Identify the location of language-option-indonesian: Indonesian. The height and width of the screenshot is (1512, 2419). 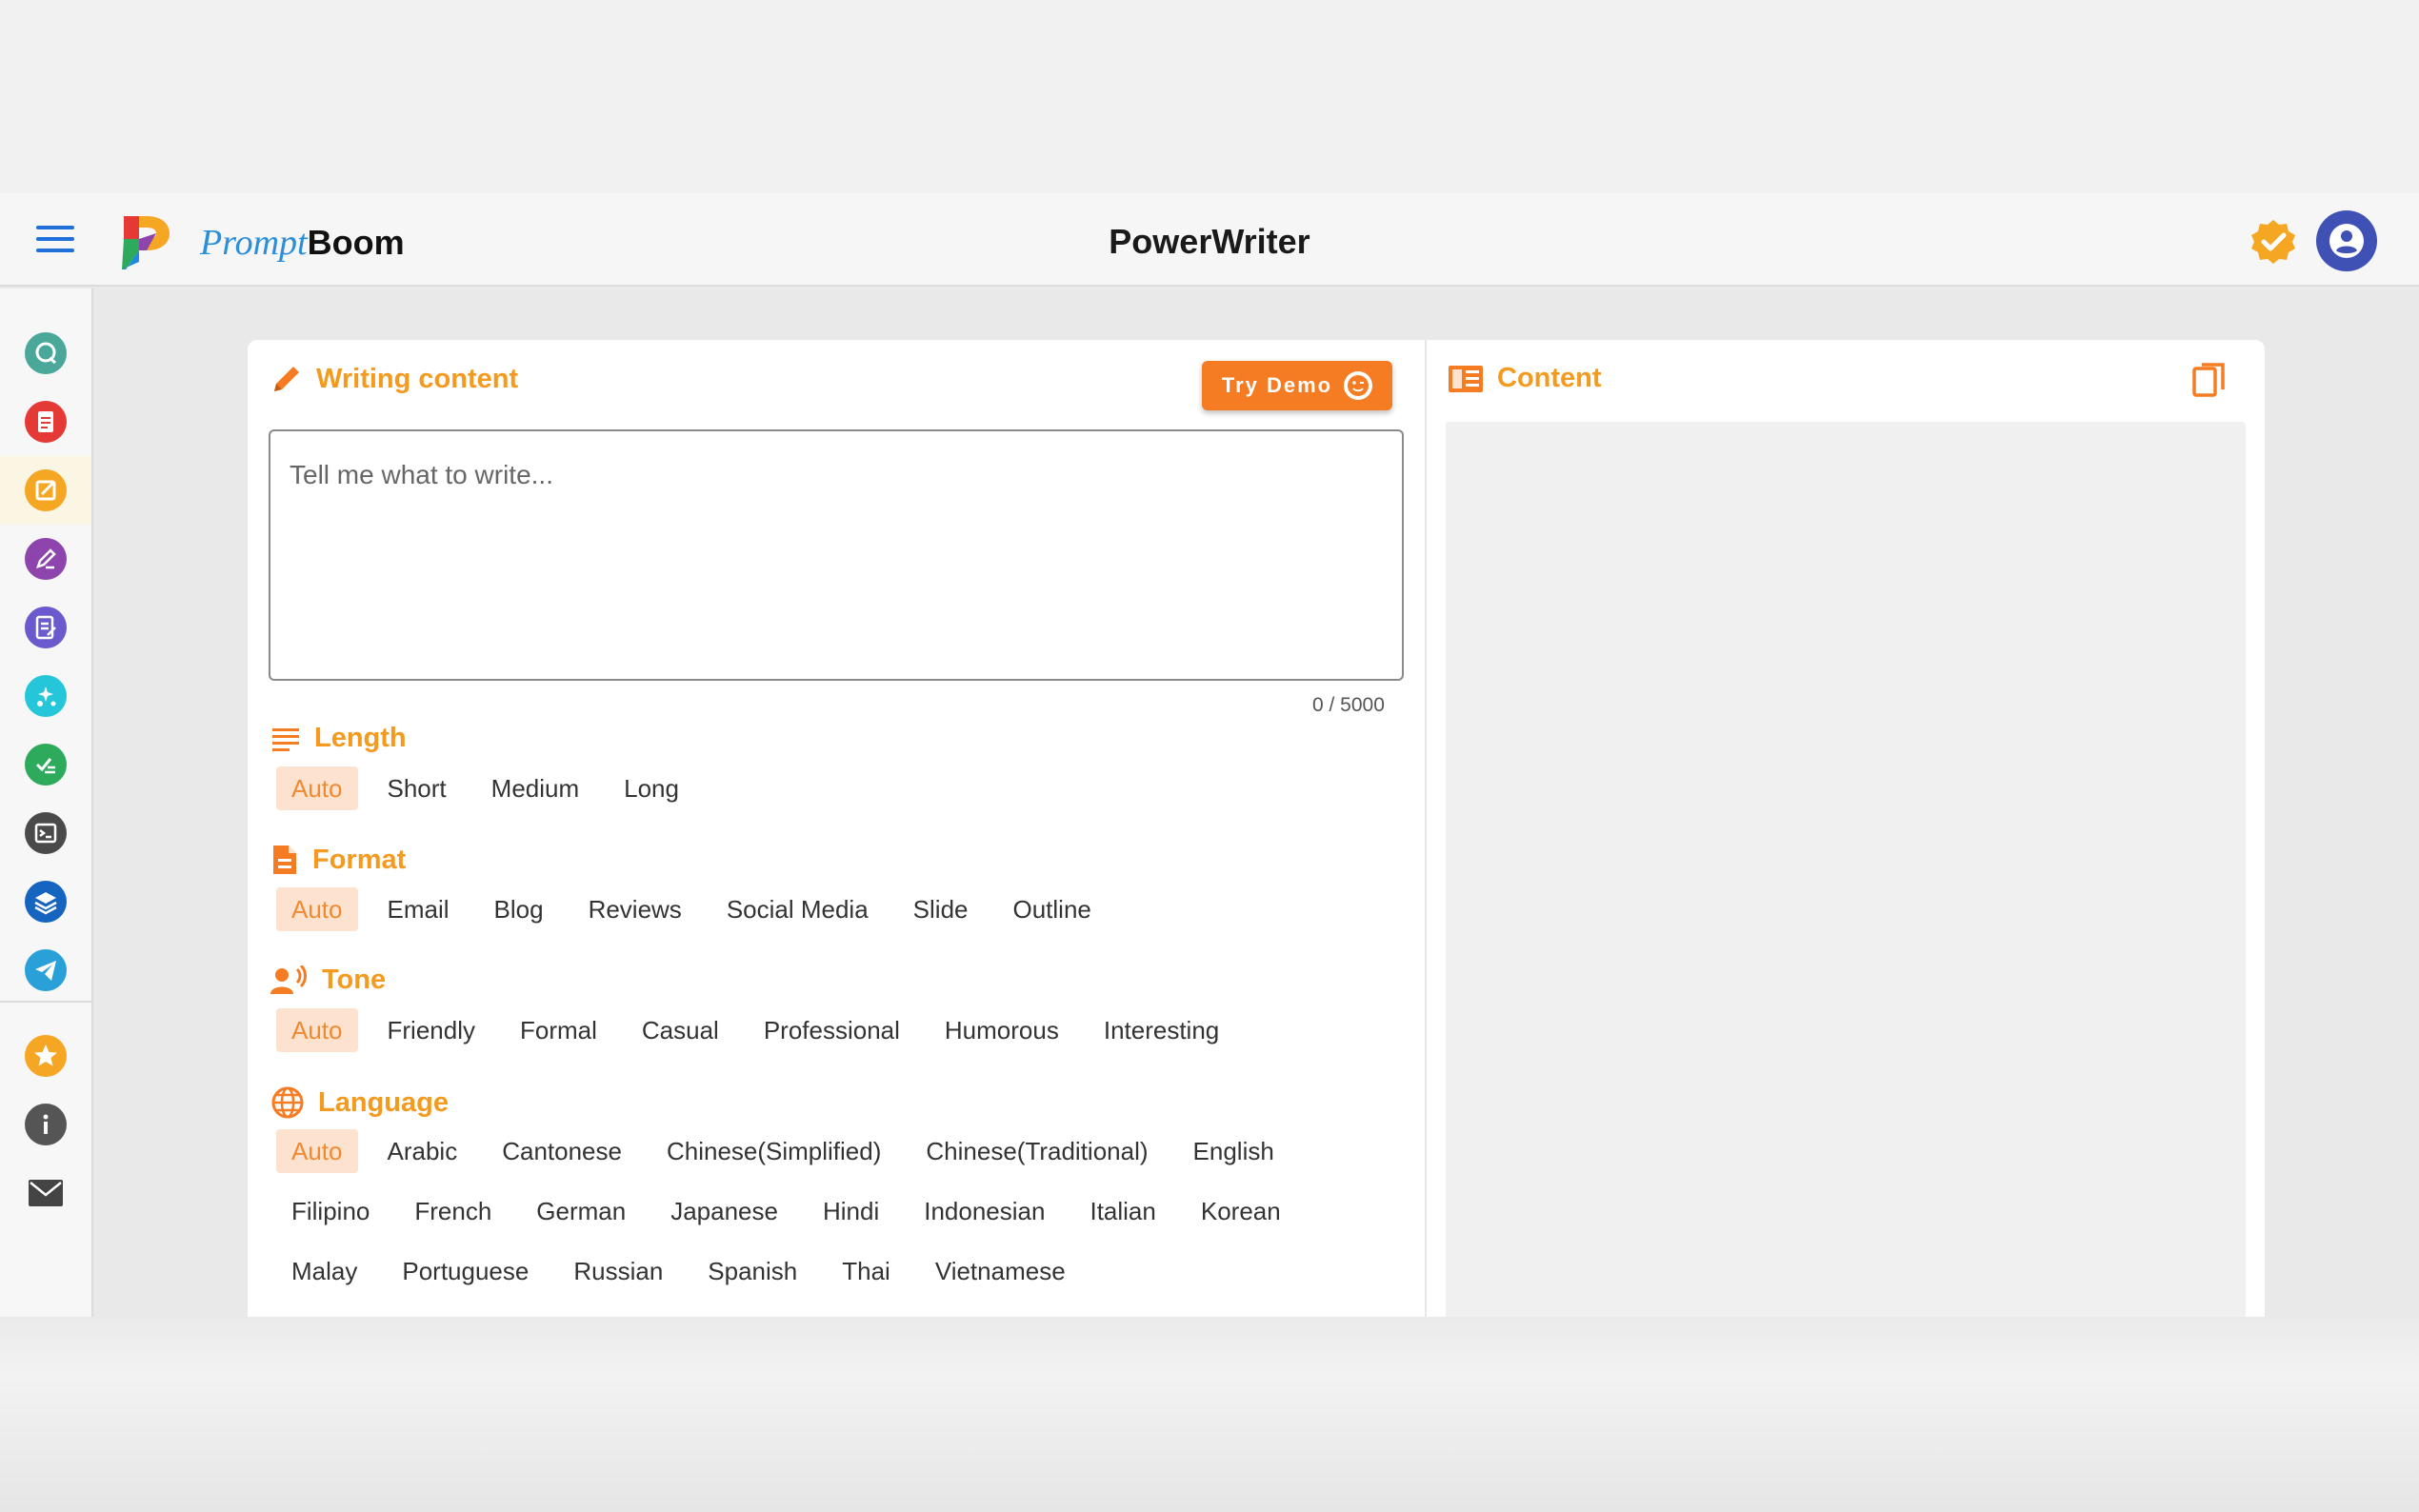
(985, 1211).